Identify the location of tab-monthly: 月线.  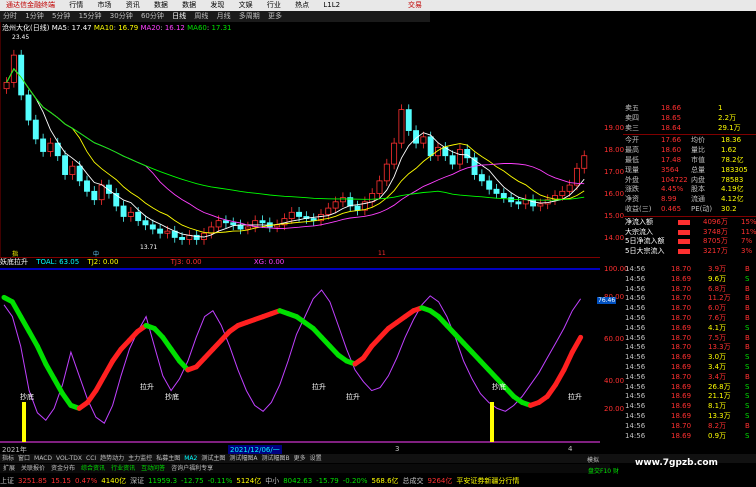
(224, 16).